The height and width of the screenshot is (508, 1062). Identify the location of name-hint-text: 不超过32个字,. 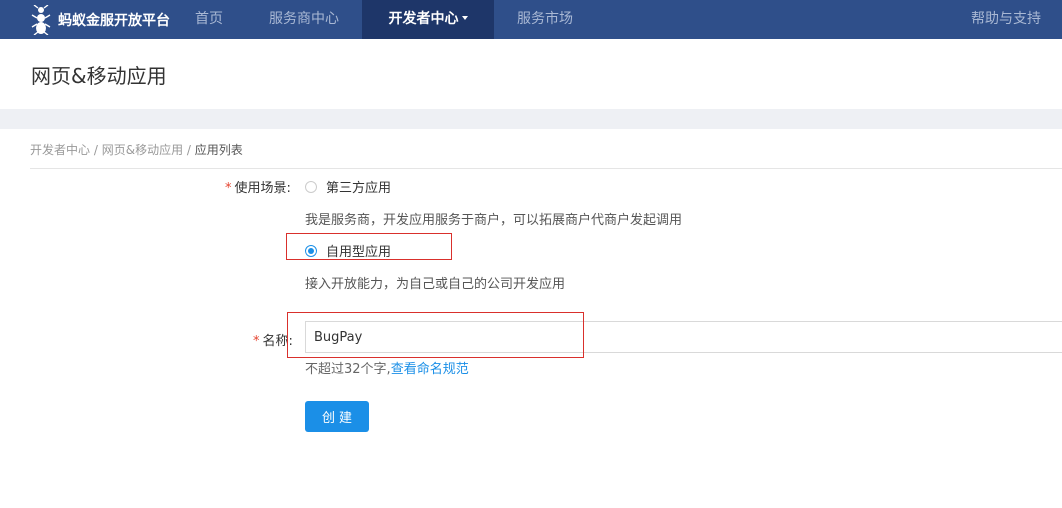
(348, 369).